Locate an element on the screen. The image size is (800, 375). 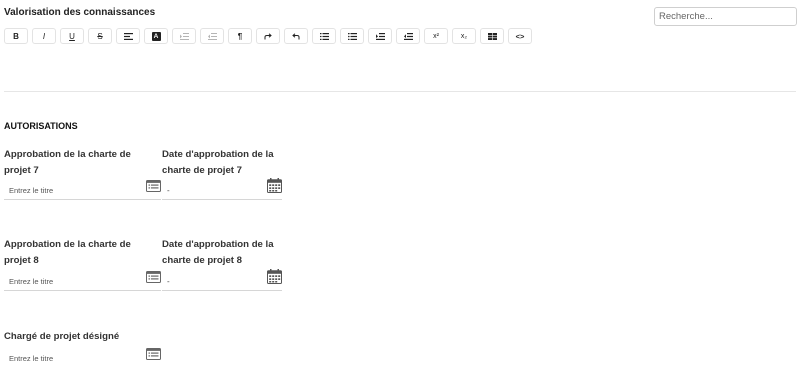
redo-button is located at coordinates (268, 36).